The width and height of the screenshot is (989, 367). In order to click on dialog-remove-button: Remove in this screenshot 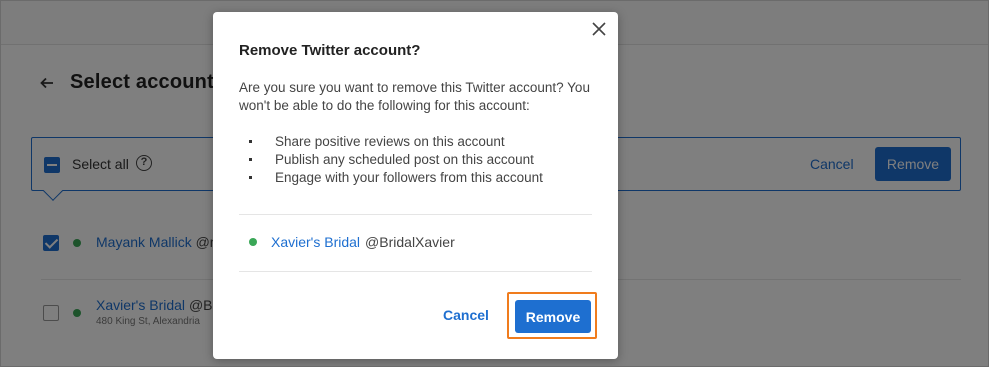, I will do `click(553, 316)`.